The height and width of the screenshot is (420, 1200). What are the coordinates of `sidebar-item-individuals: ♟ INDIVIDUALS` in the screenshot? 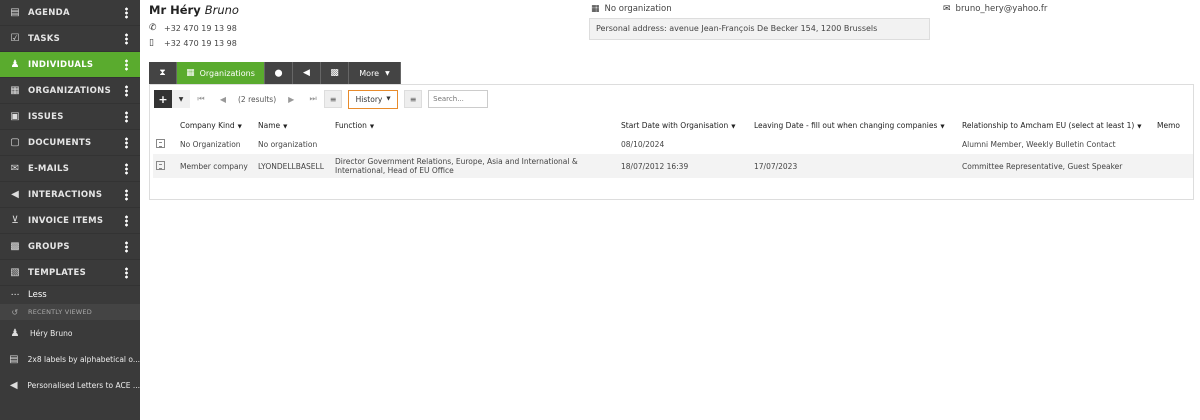 It's located at (70, 65).